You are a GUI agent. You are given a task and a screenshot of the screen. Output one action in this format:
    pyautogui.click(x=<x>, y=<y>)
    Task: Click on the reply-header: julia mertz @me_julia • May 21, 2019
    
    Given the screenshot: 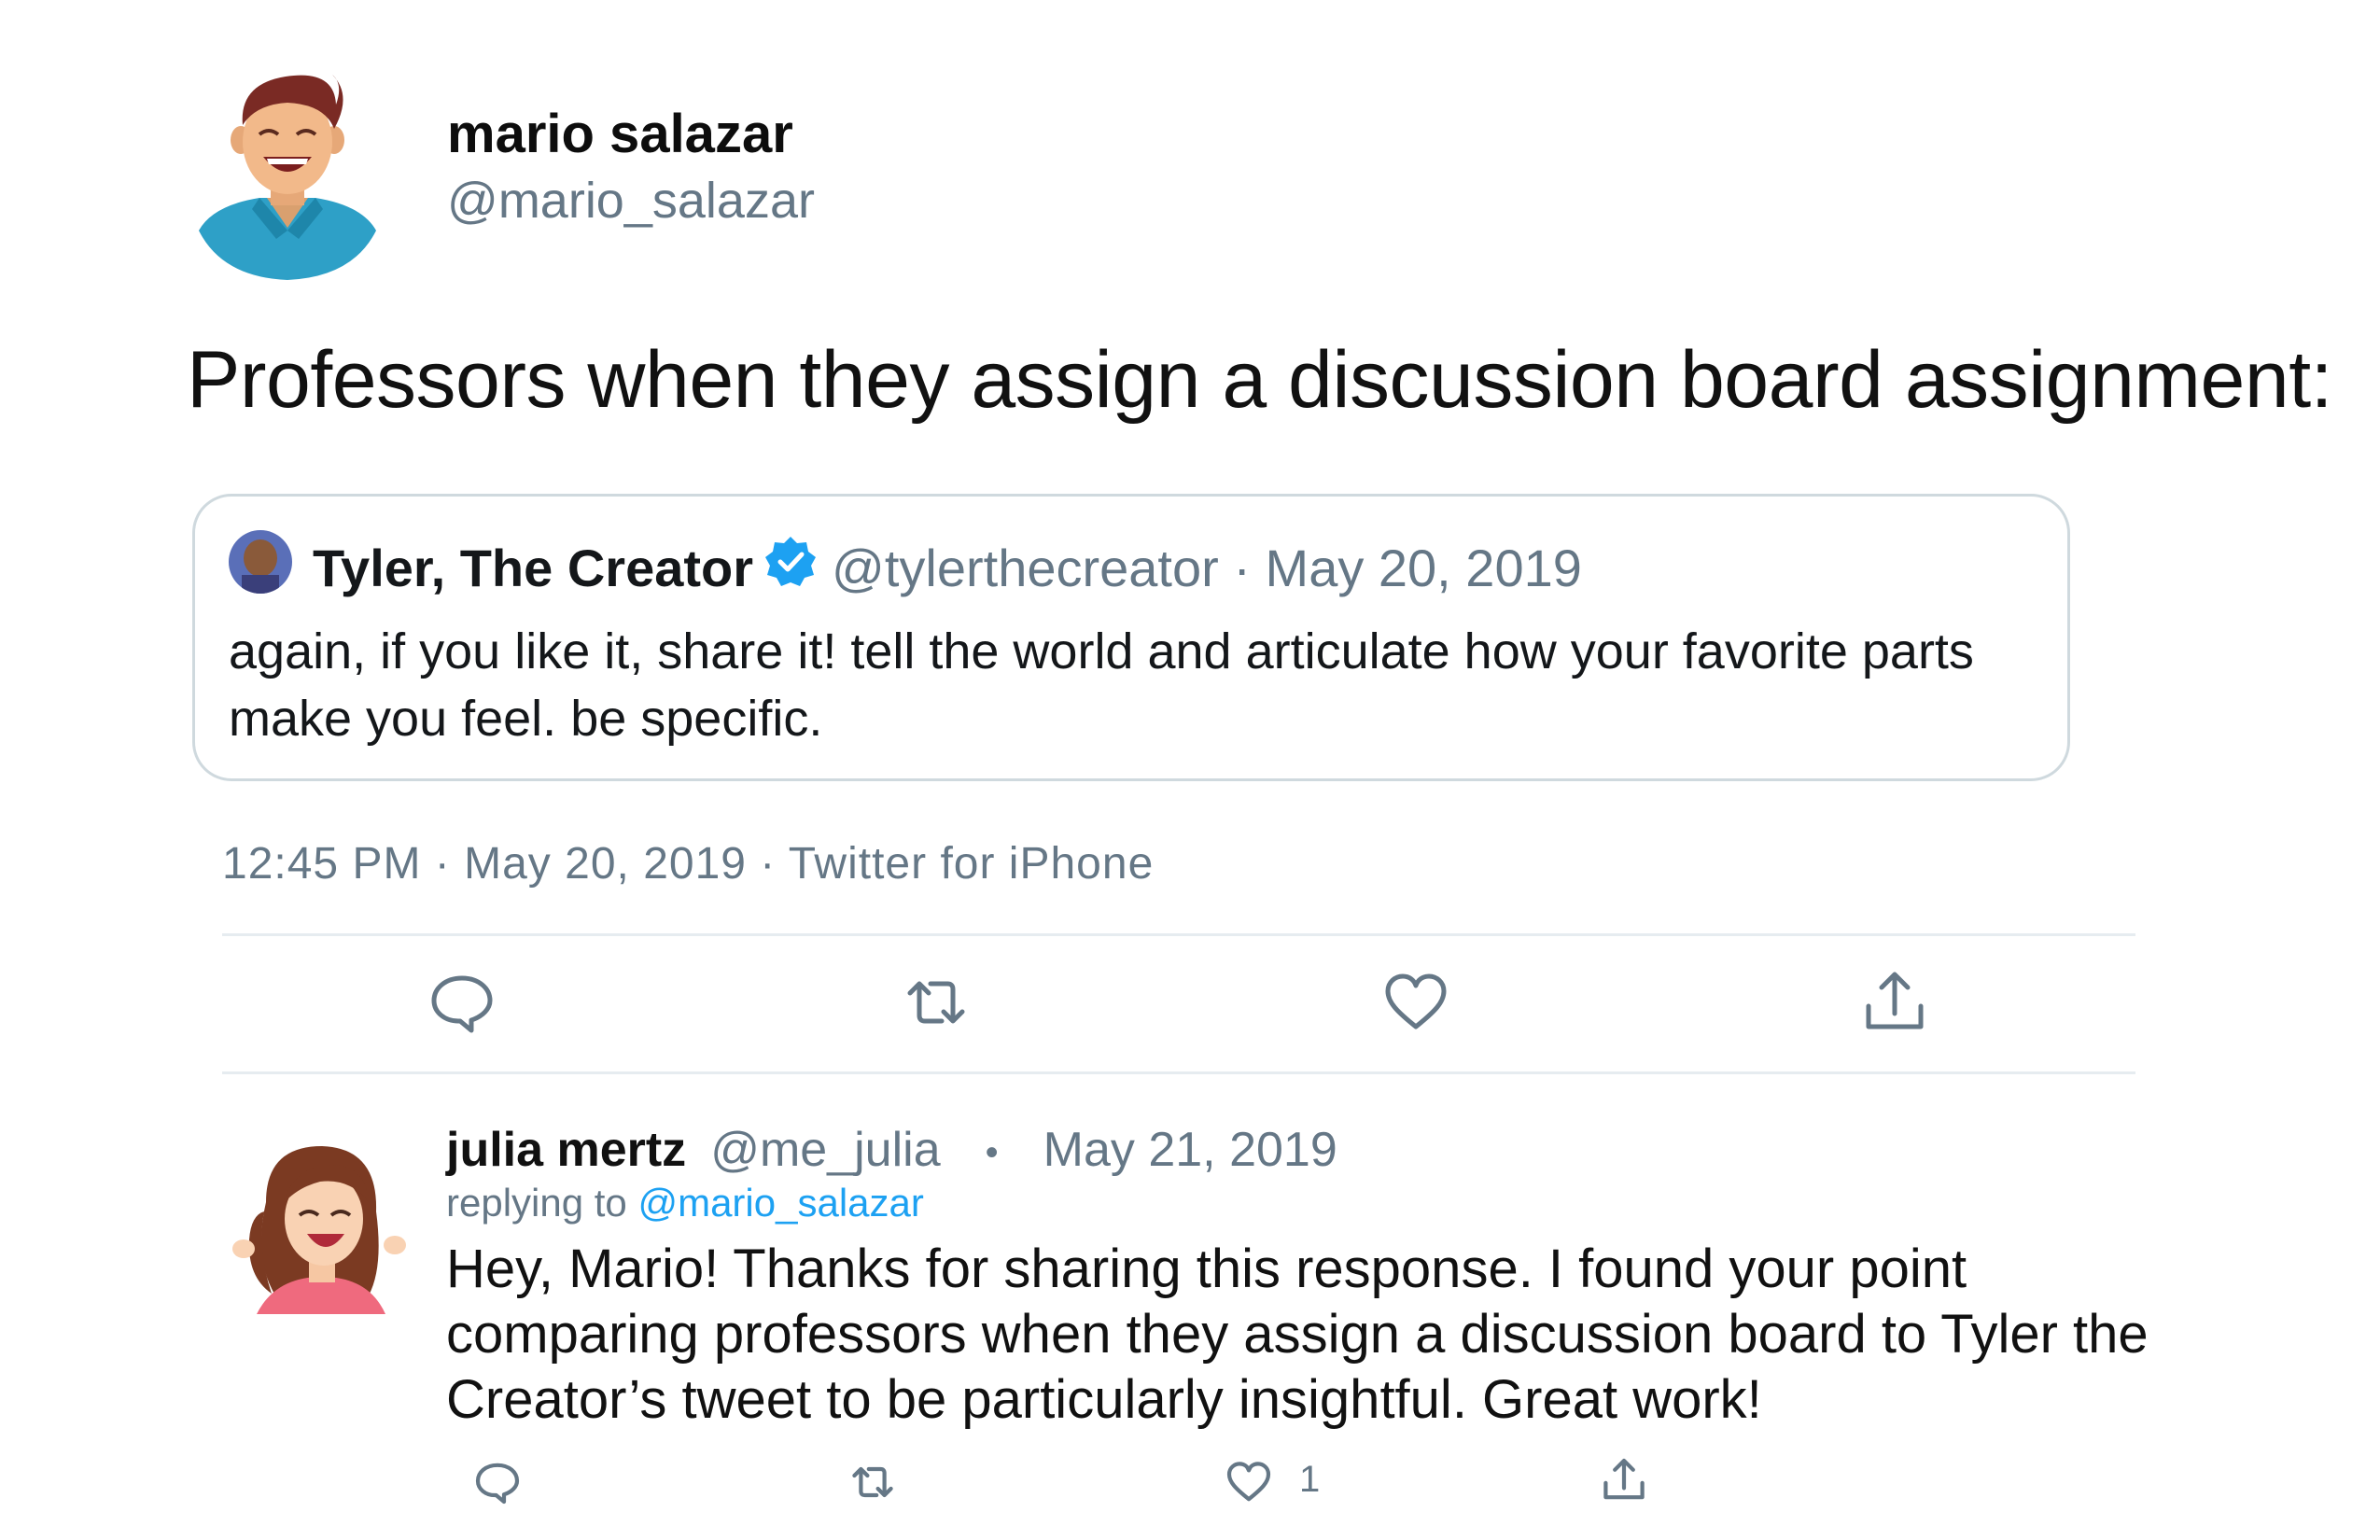 What is the action you would take?
    pyautogui.click(x=891, y=1150)
    